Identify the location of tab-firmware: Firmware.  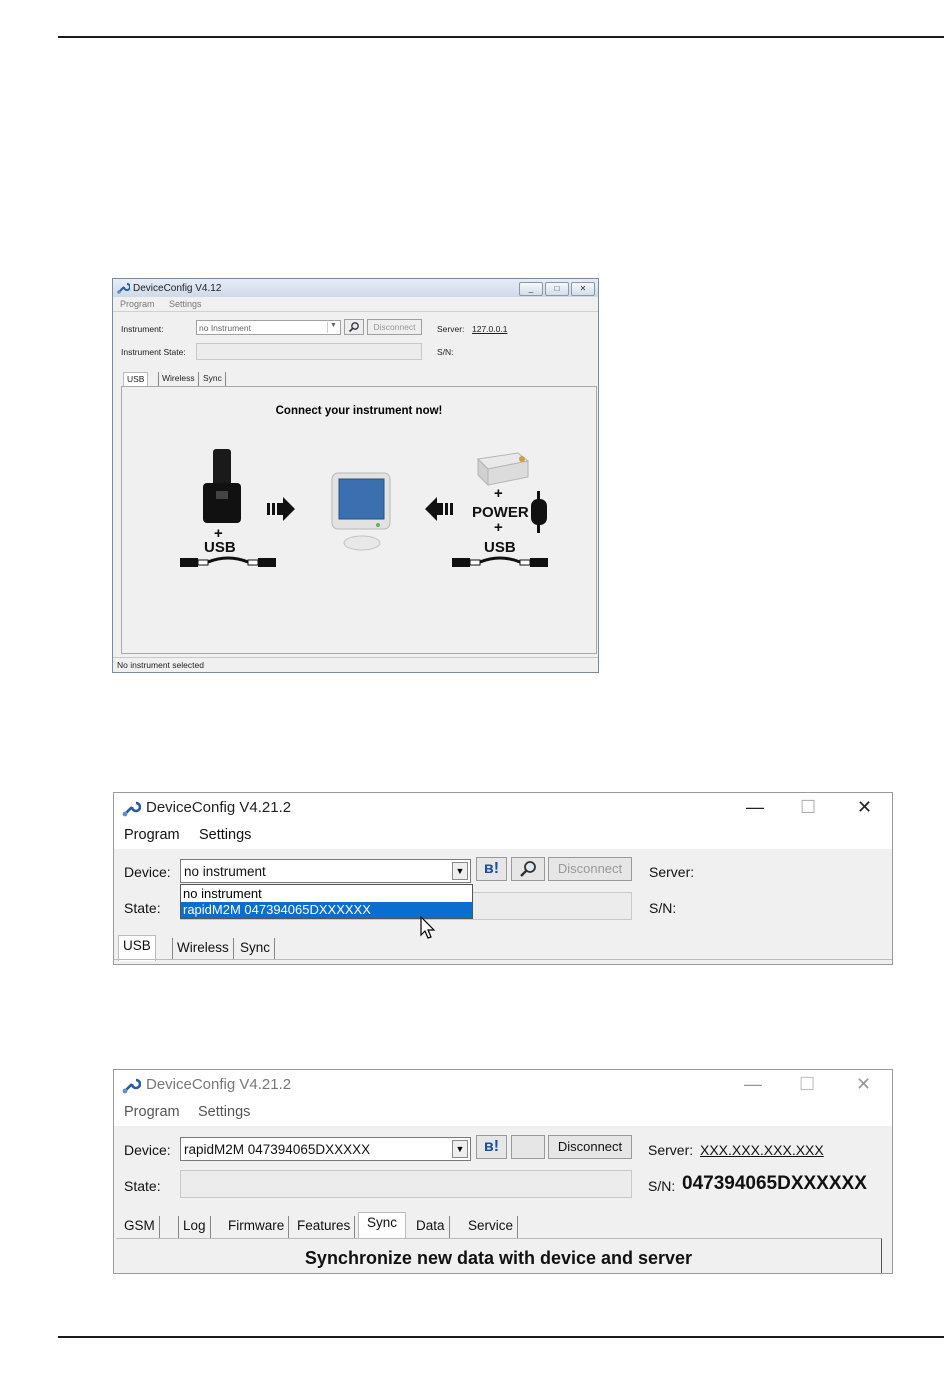
(257, 1227).